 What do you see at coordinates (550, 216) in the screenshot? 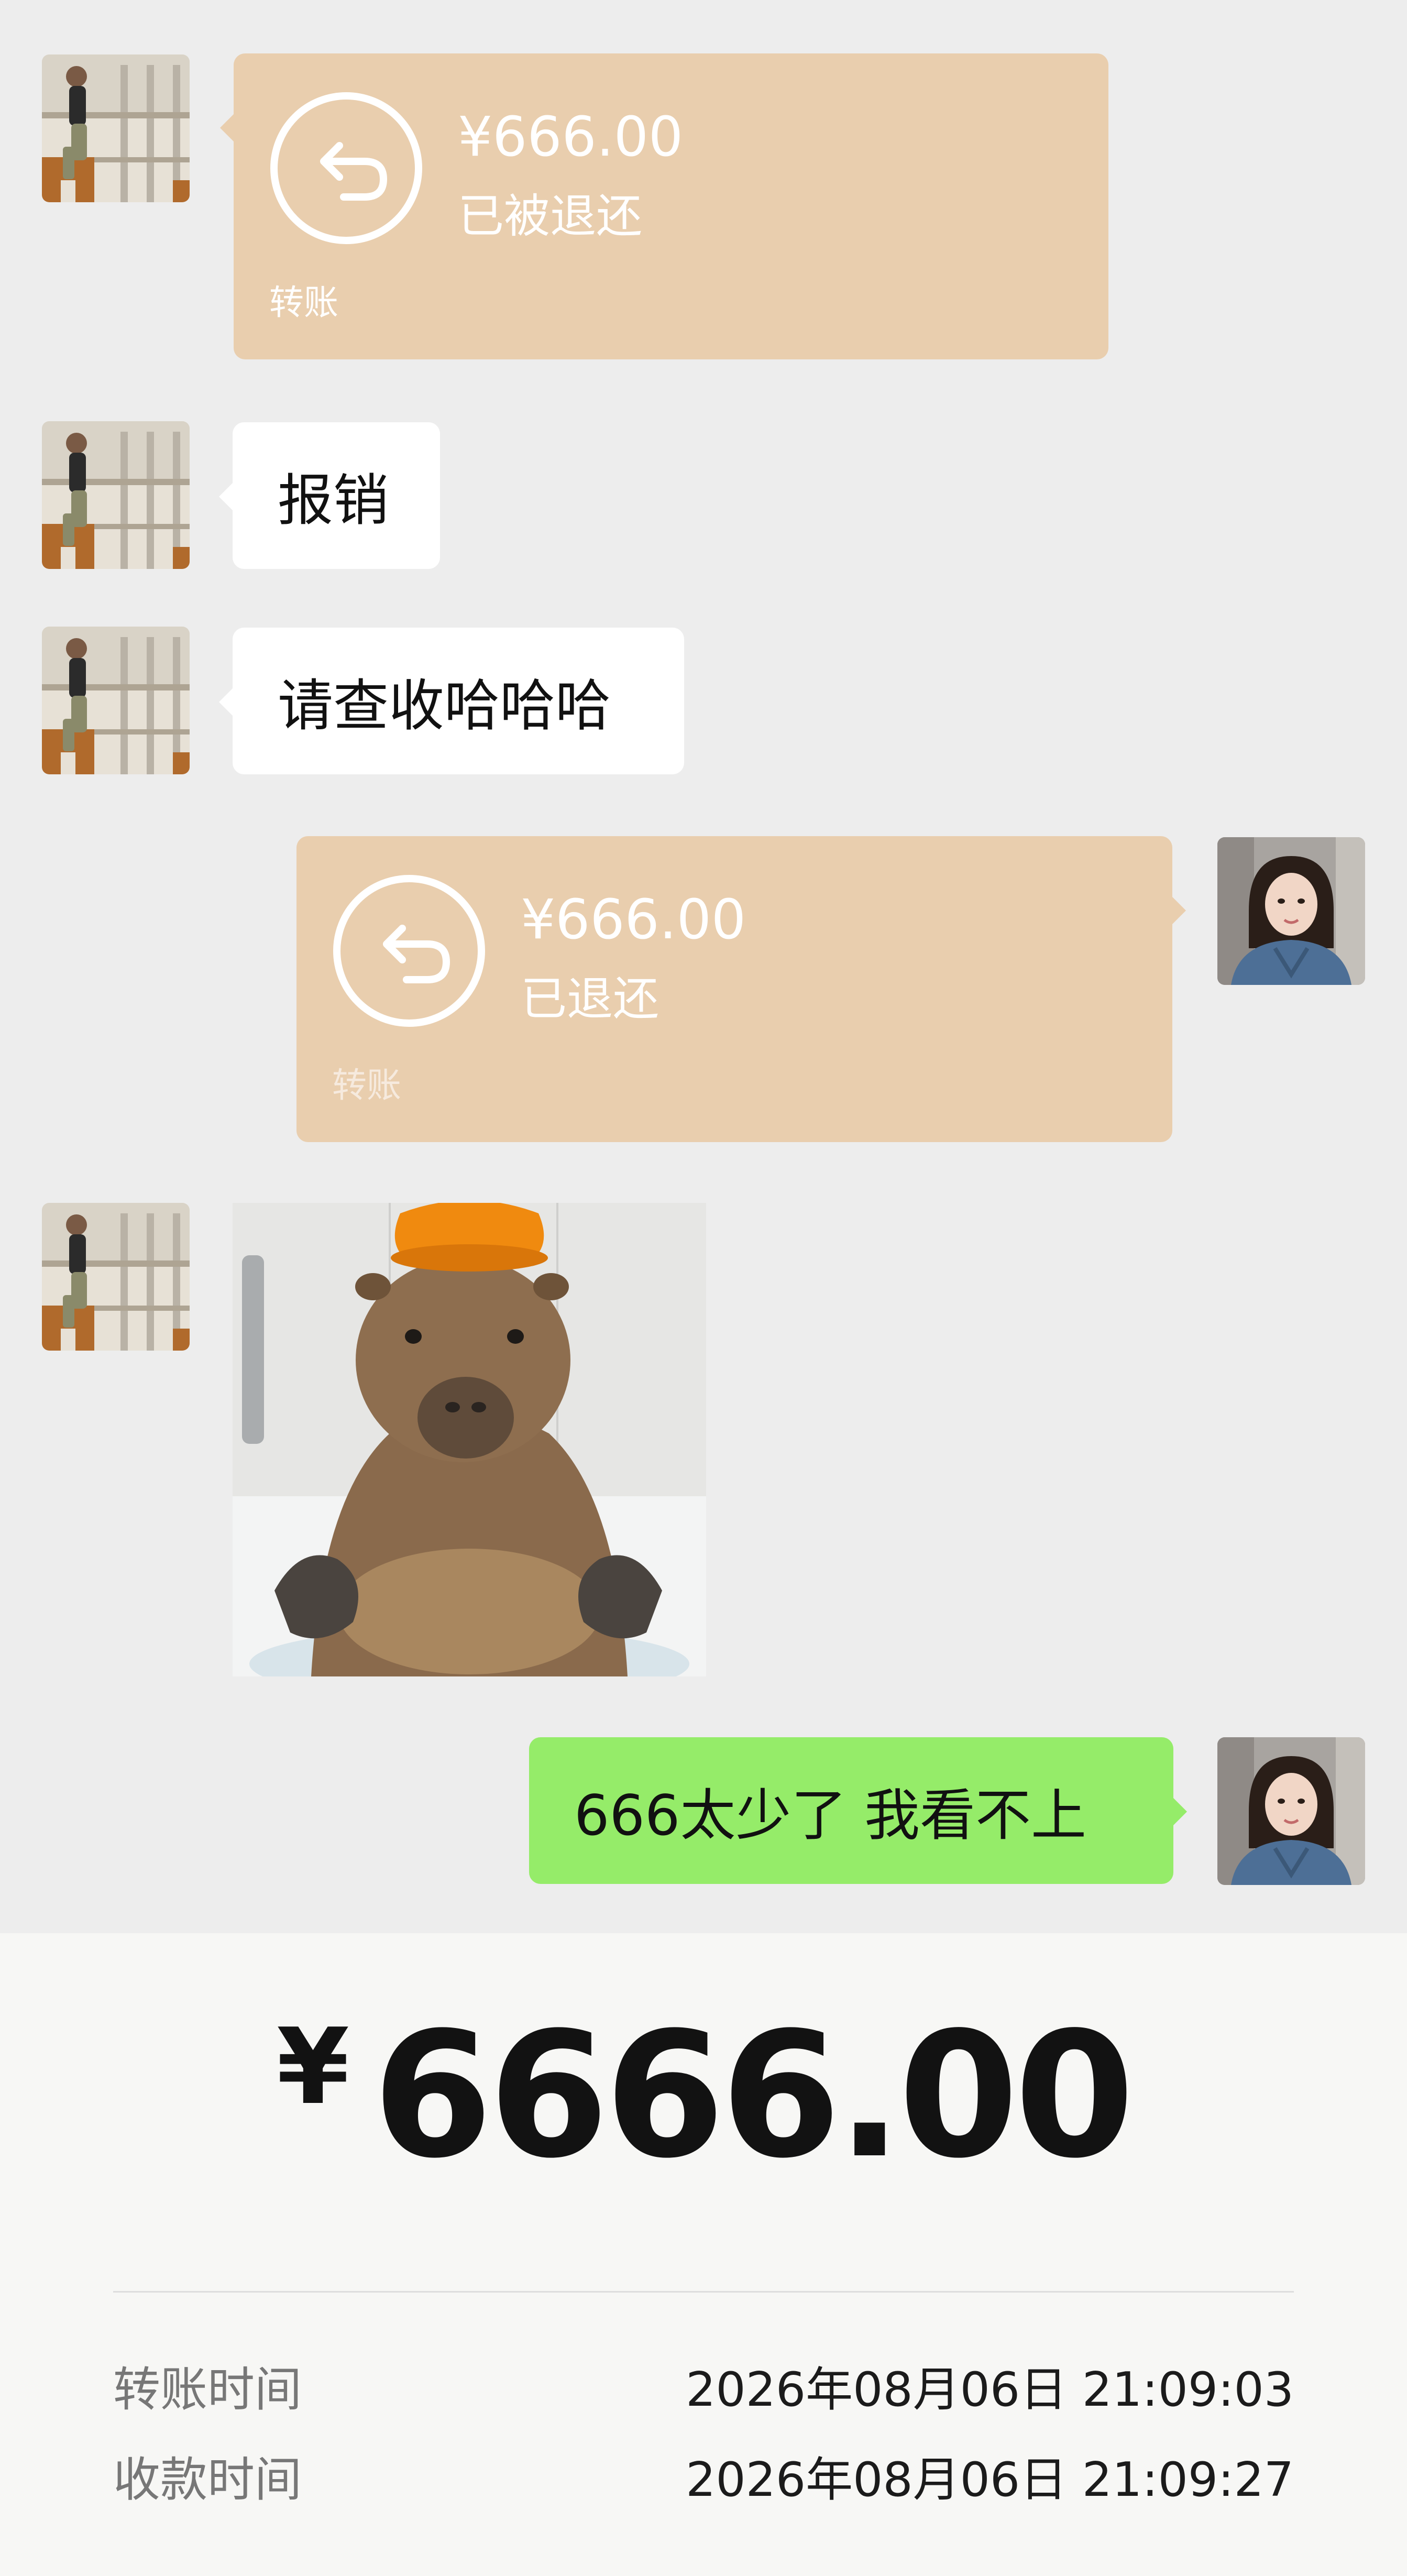
I see `transfer-status: 已被退还` at bounding box center [550, 216].